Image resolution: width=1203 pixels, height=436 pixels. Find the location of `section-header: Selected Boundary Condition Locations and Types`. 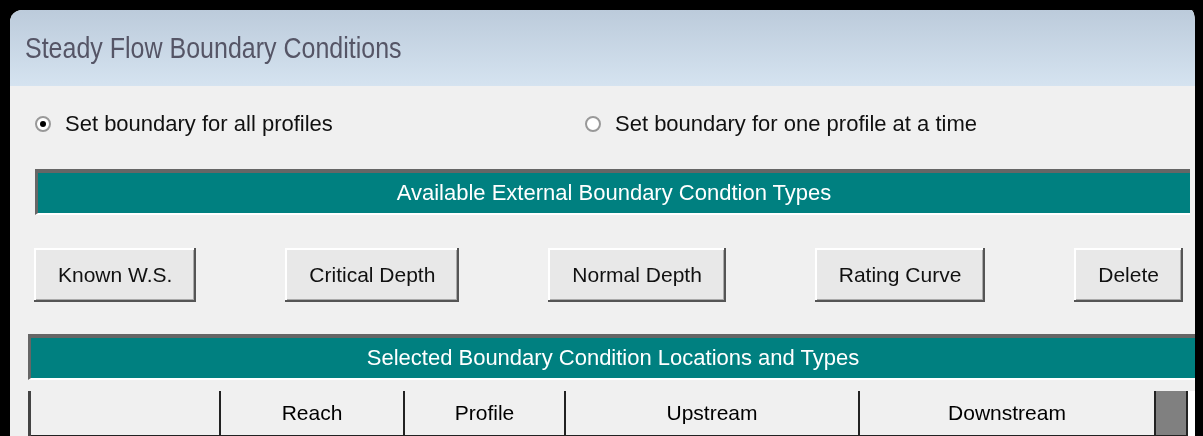

section-header: Selected Boundary Condition Locations and Types is located at coordinates (611, 357).